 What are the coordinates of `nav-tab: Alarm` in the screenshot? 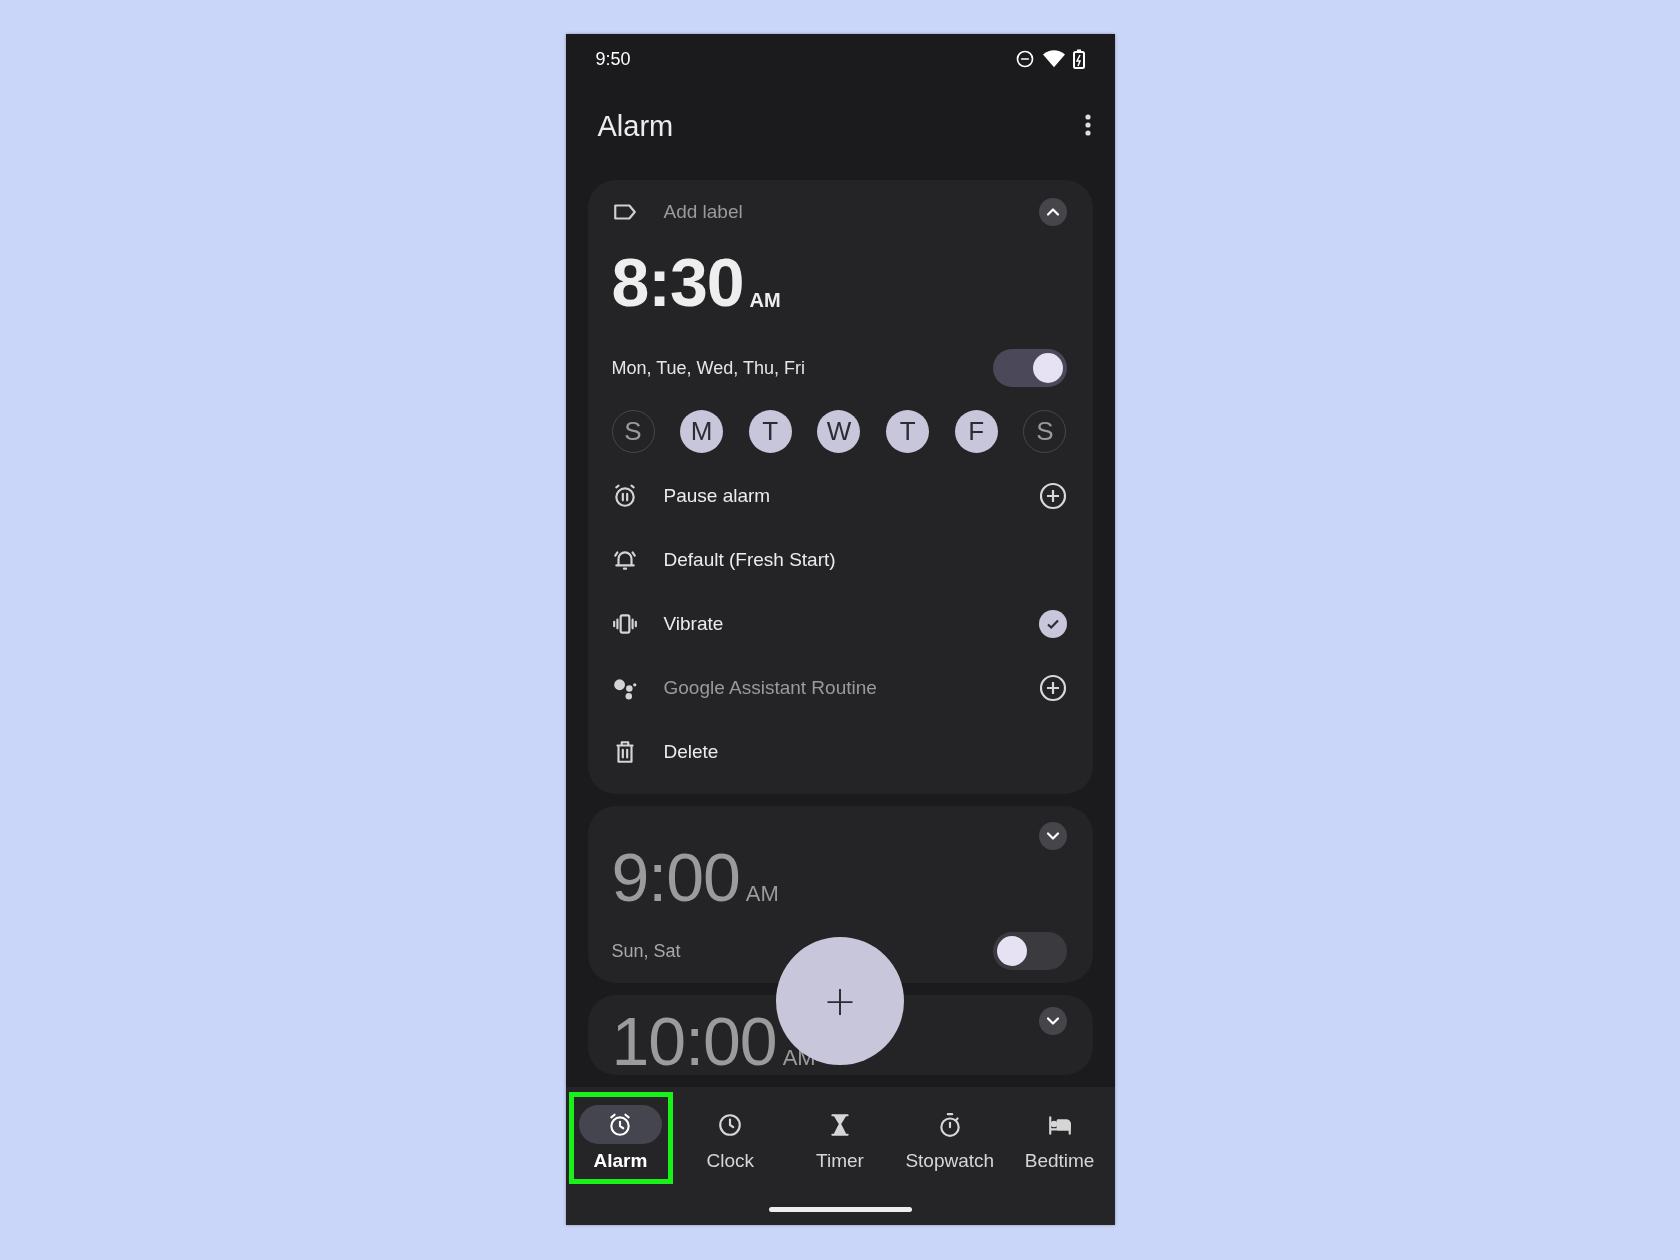 It's located at (620, 1142).